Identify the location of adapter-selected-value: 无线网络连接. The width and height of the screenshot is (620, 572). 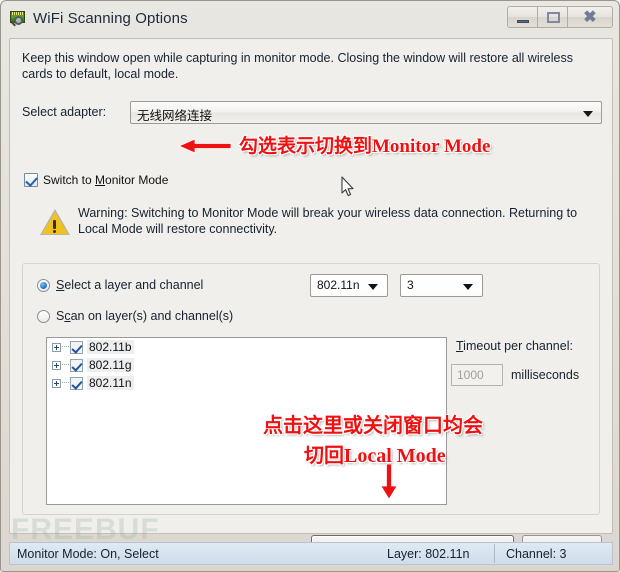
(175, 116).